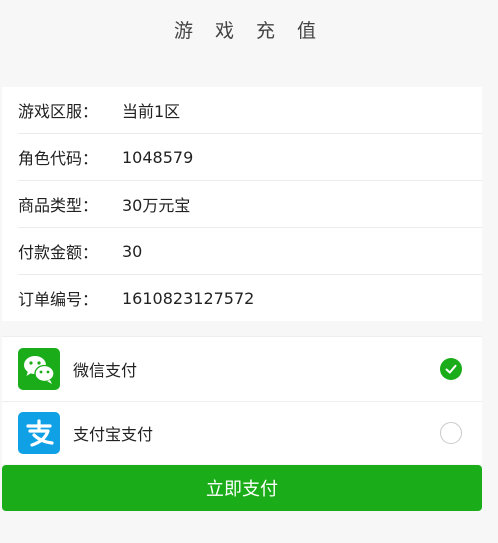 The image size is (498, 543). I want to click on order-info-row-order-number: 订单编号： 1610823127572, so click(250, 298).